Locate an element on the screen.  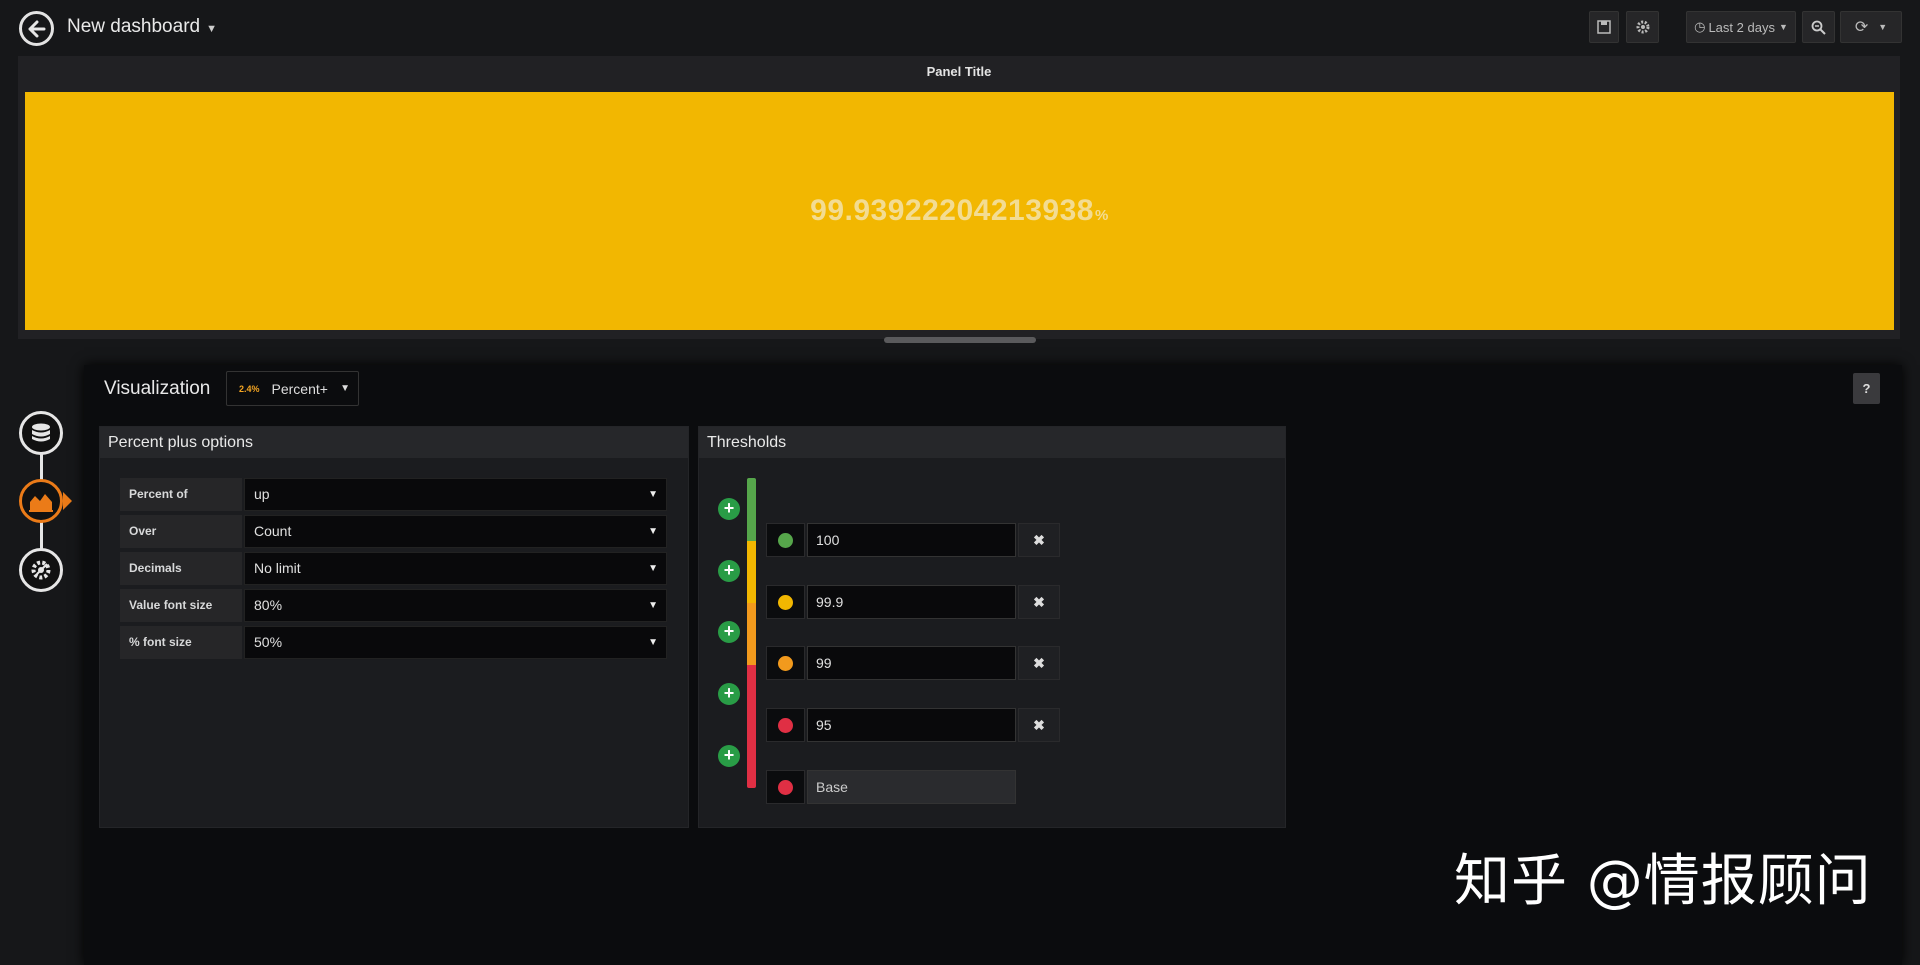
over-select: Count ▼ is located at coordinates (455, 531).